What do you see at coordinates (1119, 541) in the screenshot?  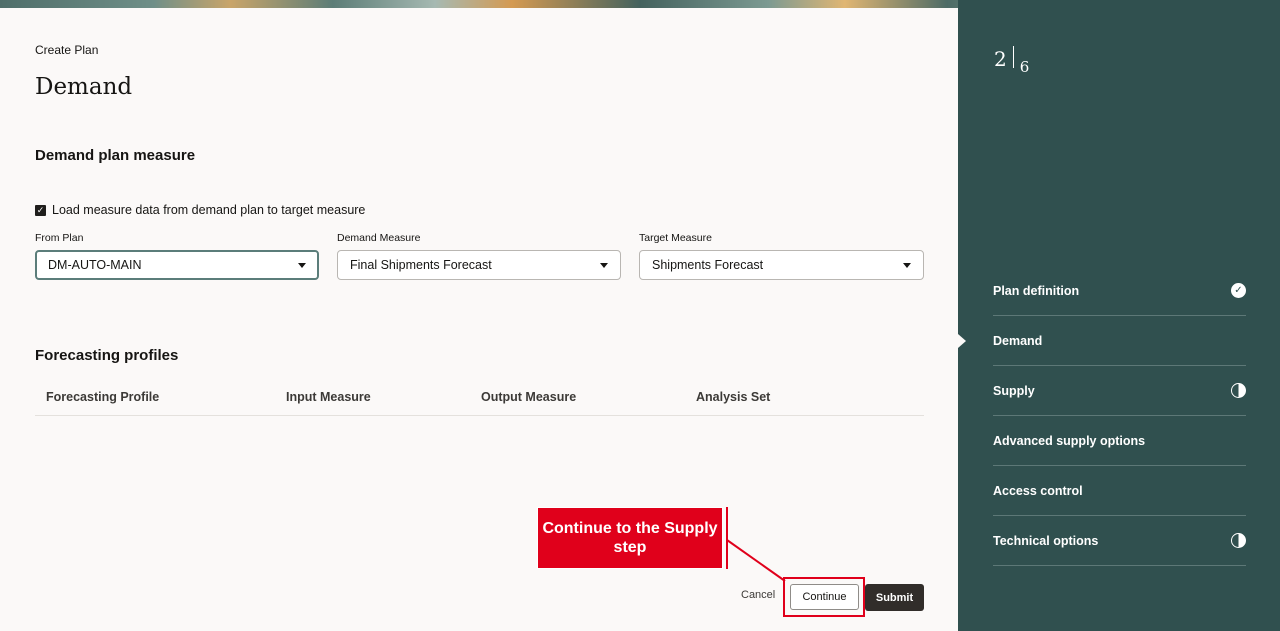 I see `step-technical-options: Technical options` at bounding box center [1119, 541].